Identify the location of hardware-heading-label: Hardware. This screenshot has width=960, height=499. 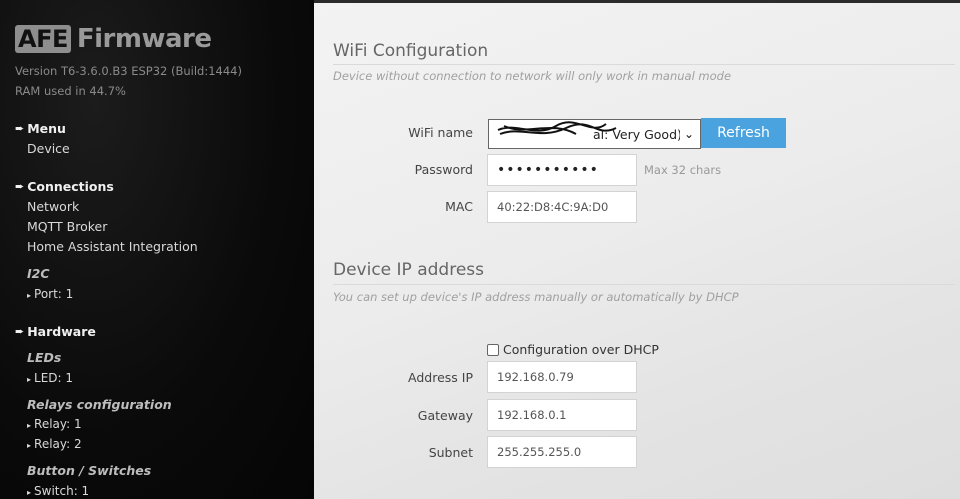
(61, 331).